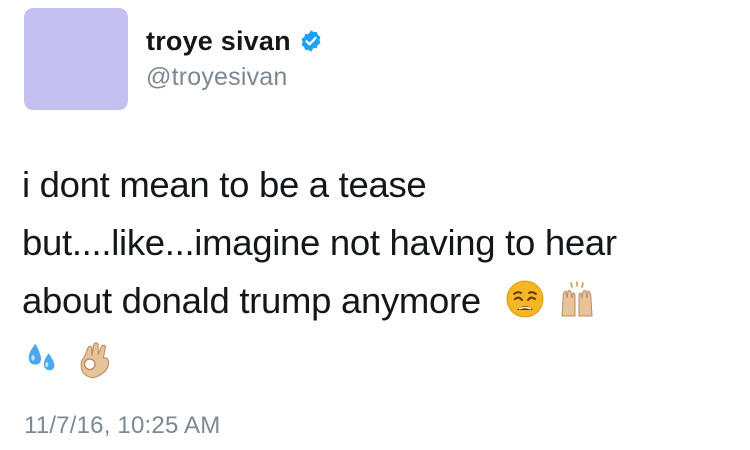  Describe the element at coordinates (122, 426) in the screenshot. I see `tweet-timestamp: 11/7/16, 10:25 AM` at that location.